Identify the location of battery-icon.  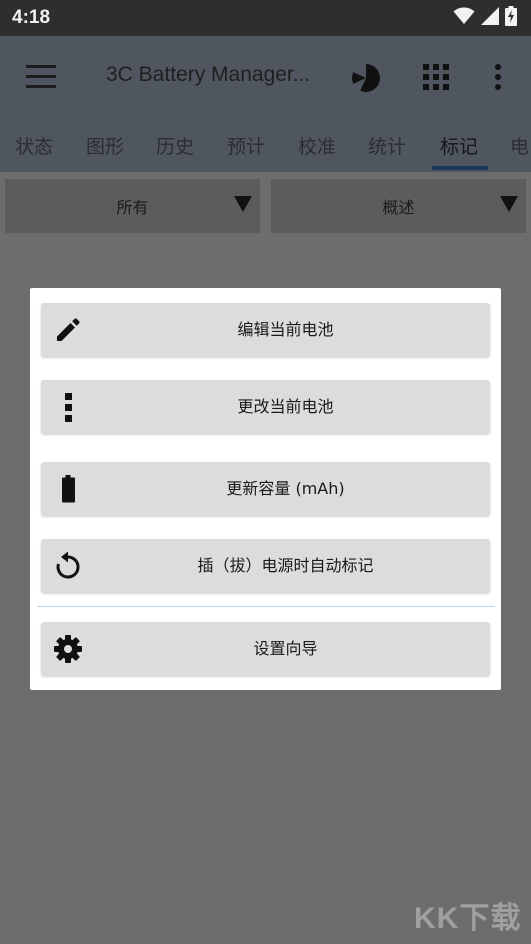
(68, 489).